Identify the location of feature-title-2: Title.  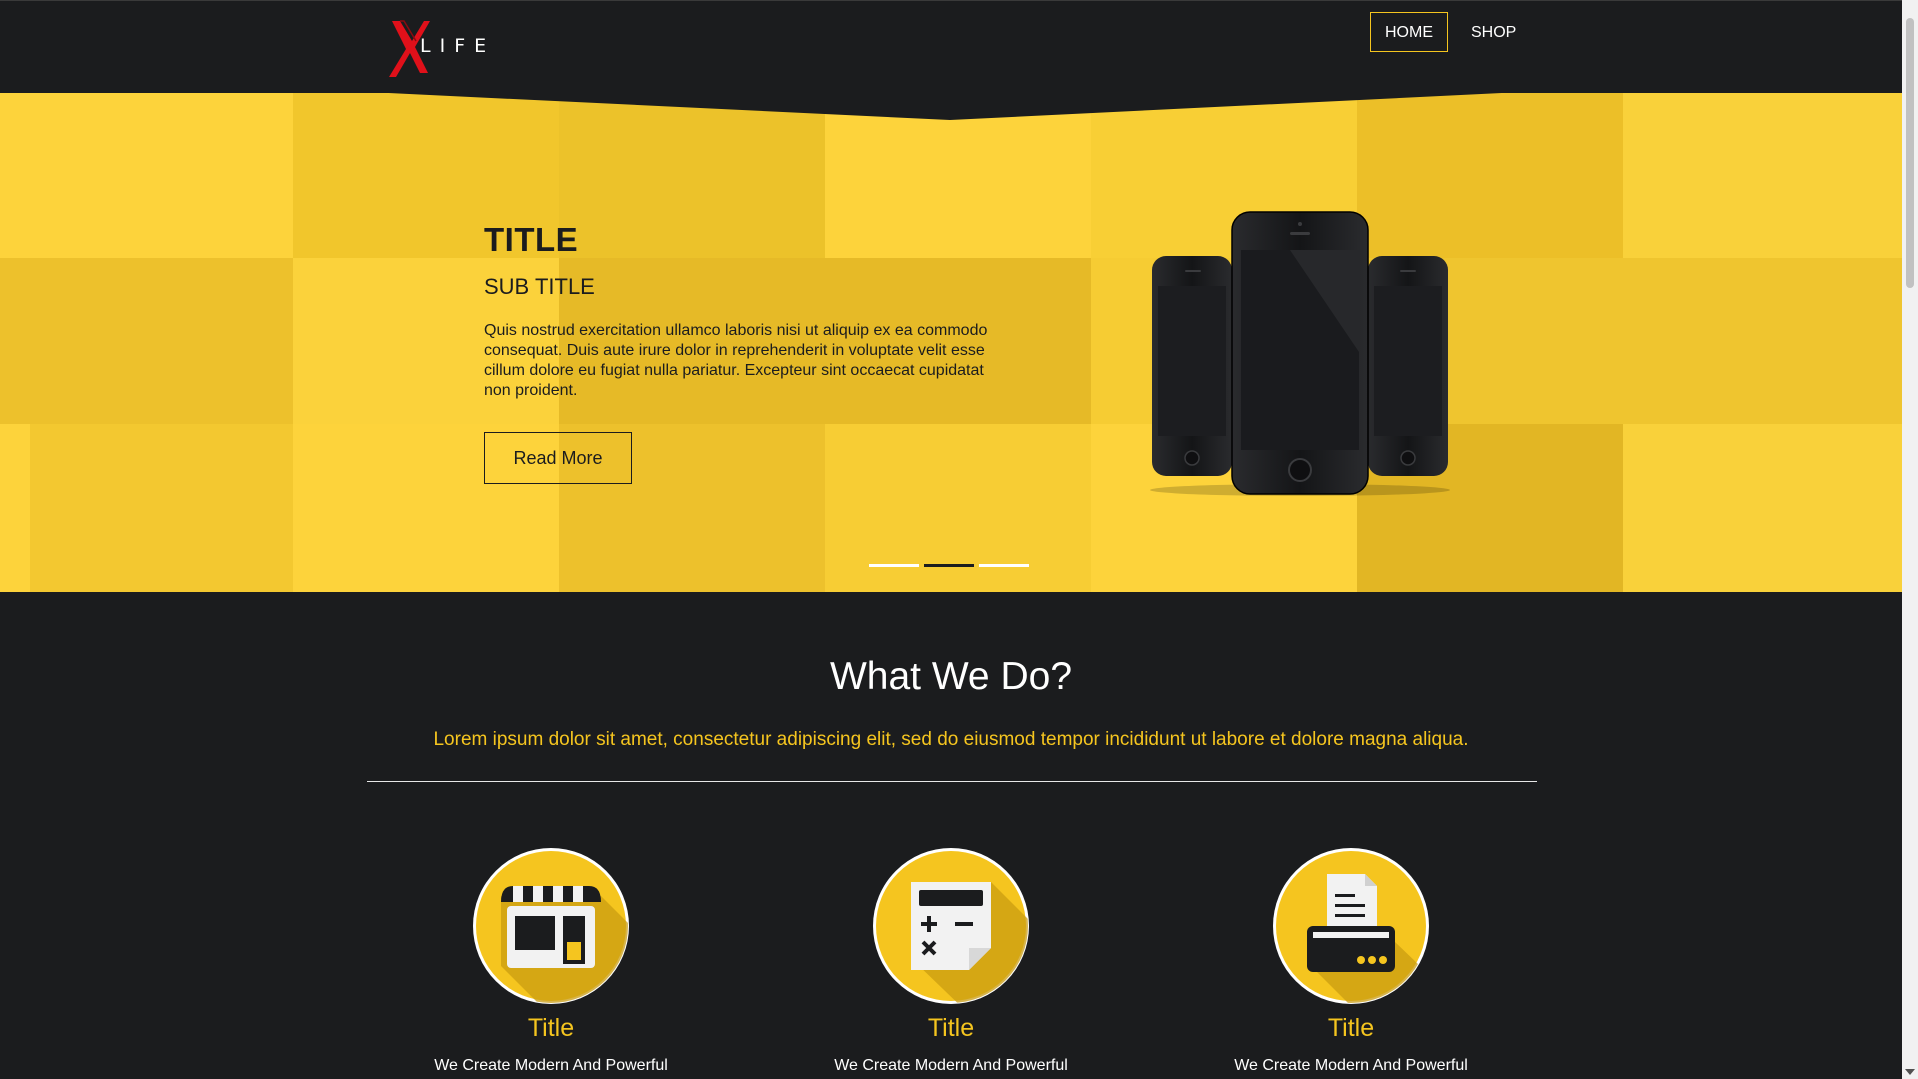
(951, 1028).